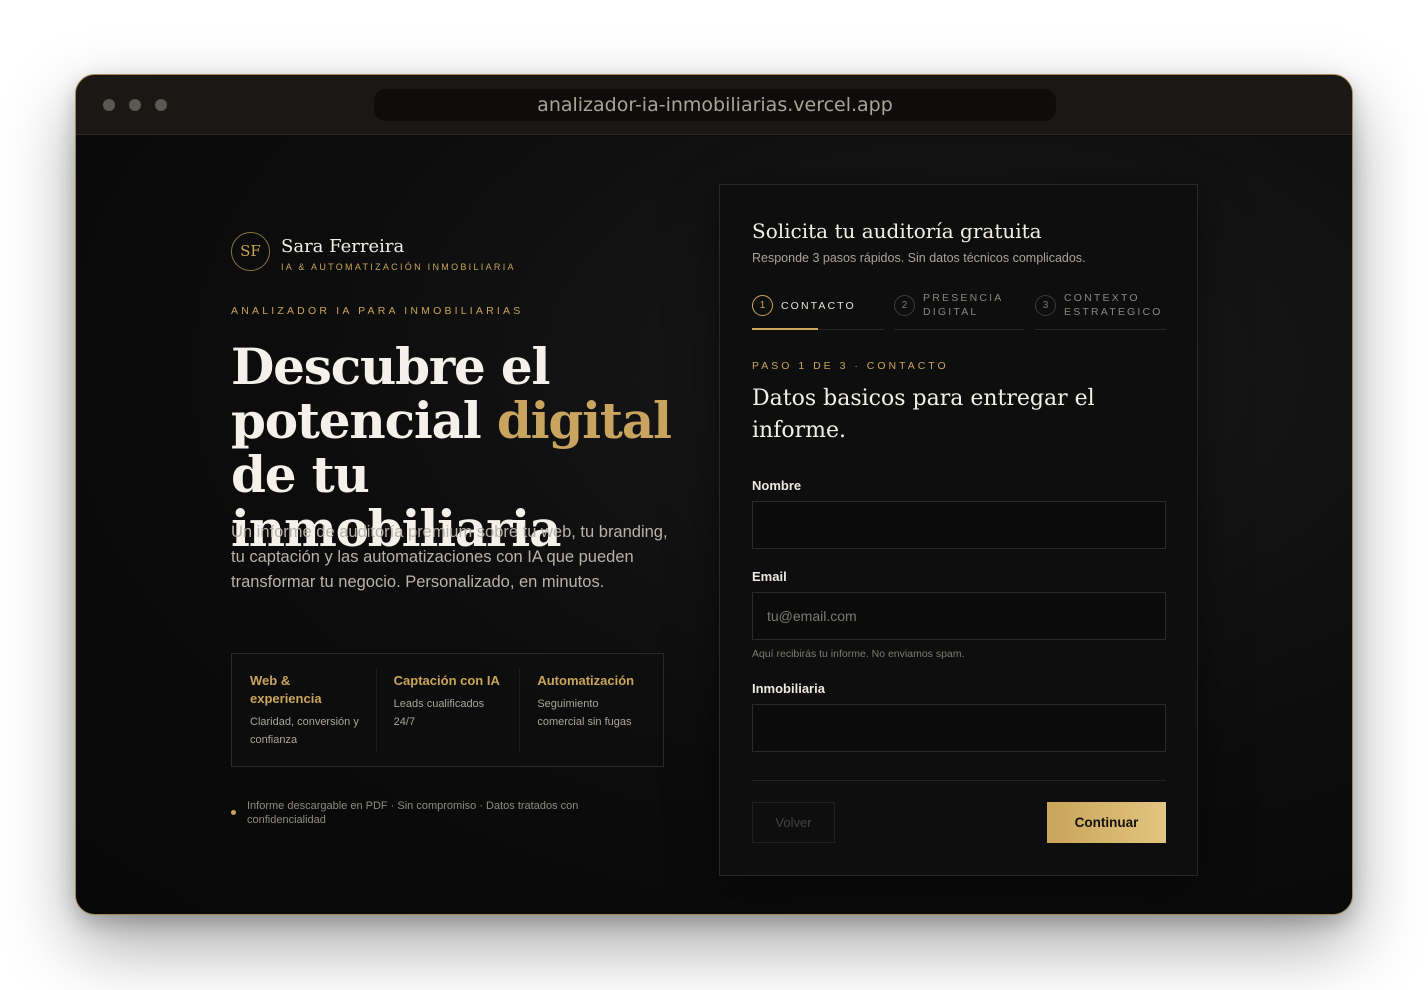  Describe the element at coordinates (818, 306) in the screenshot. I see `step-label: CONTACTO` at that location.